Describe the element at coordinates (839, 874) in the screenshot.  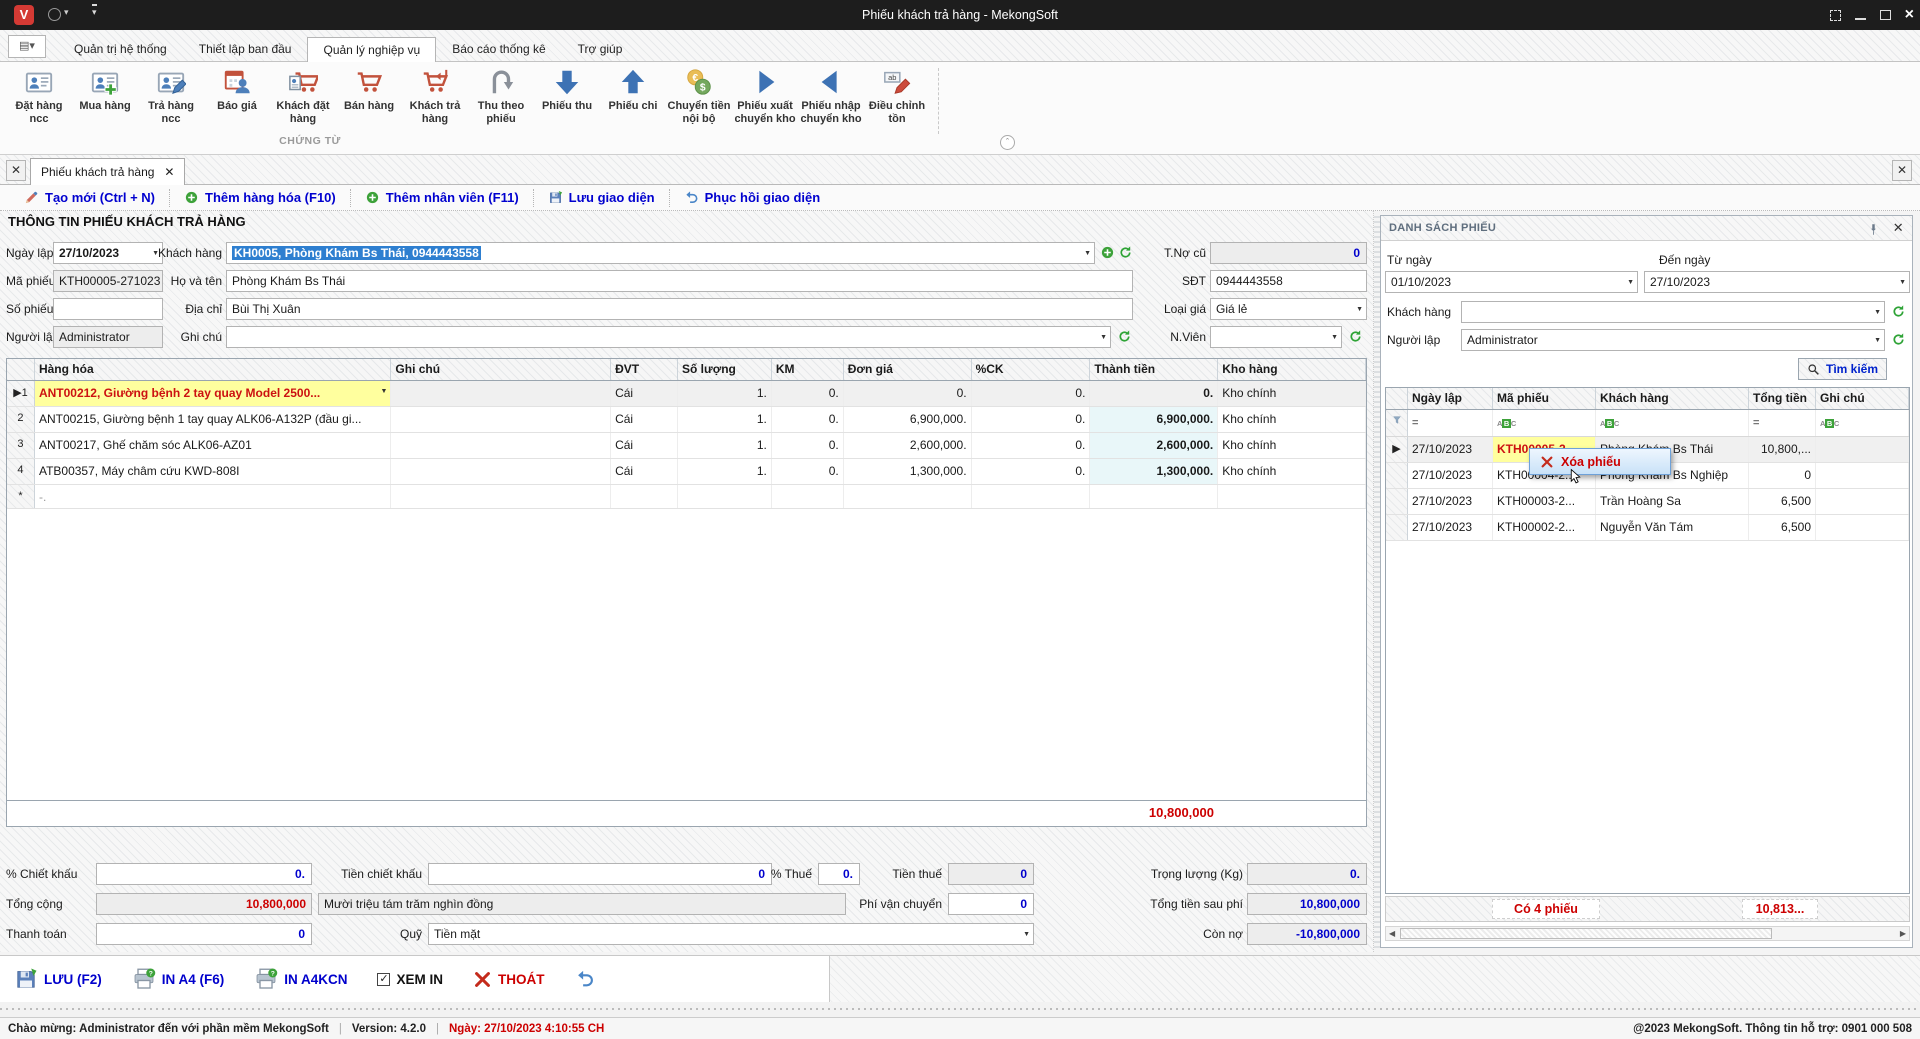
I see `thue-field: 0.` at that location.